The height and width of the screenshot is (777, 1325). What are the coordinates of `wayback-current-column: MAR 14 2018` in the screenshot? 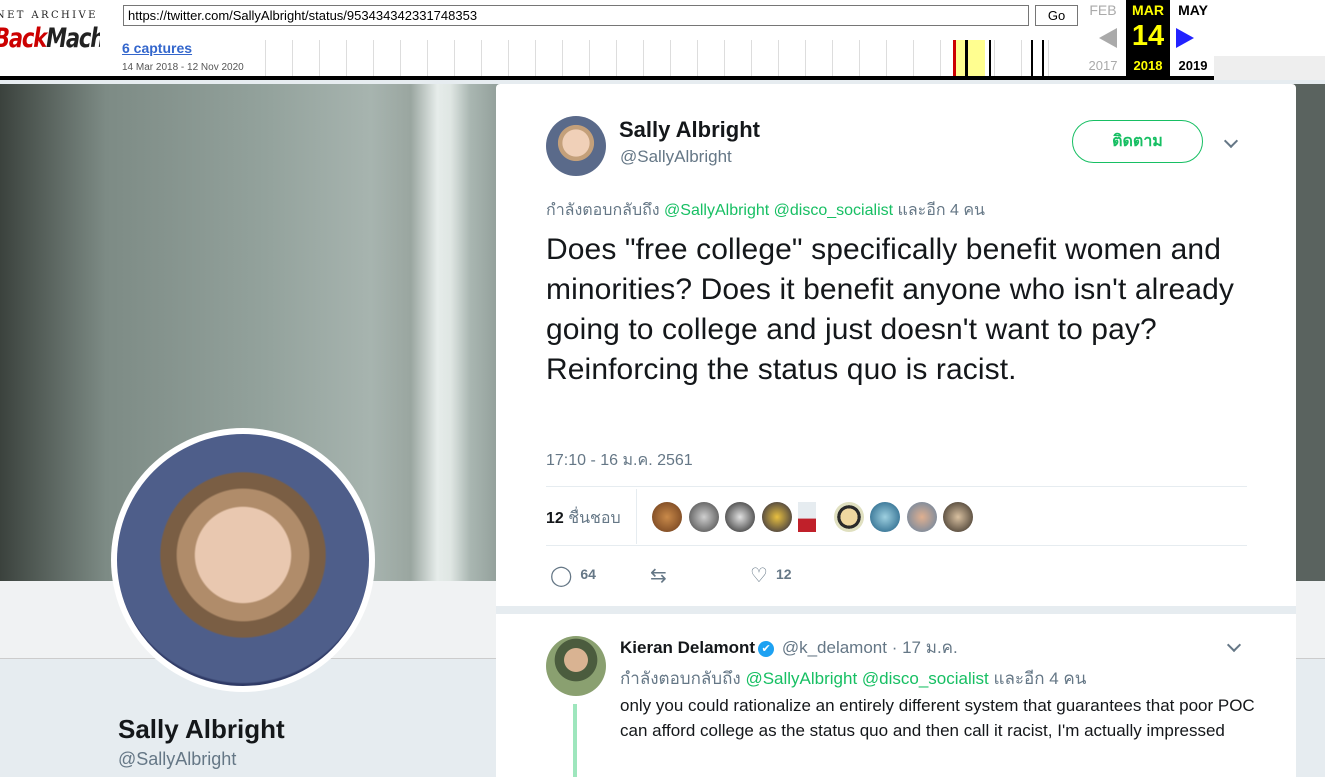 It's located at (1148, 40).